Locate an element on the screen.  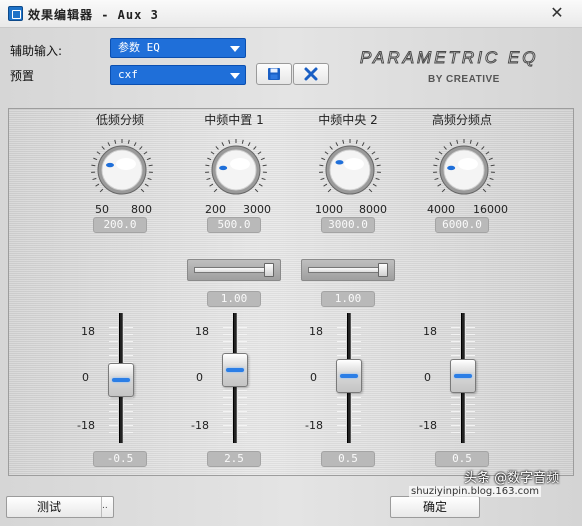
ok-label: 确定 is located at coordinates (434, 507).